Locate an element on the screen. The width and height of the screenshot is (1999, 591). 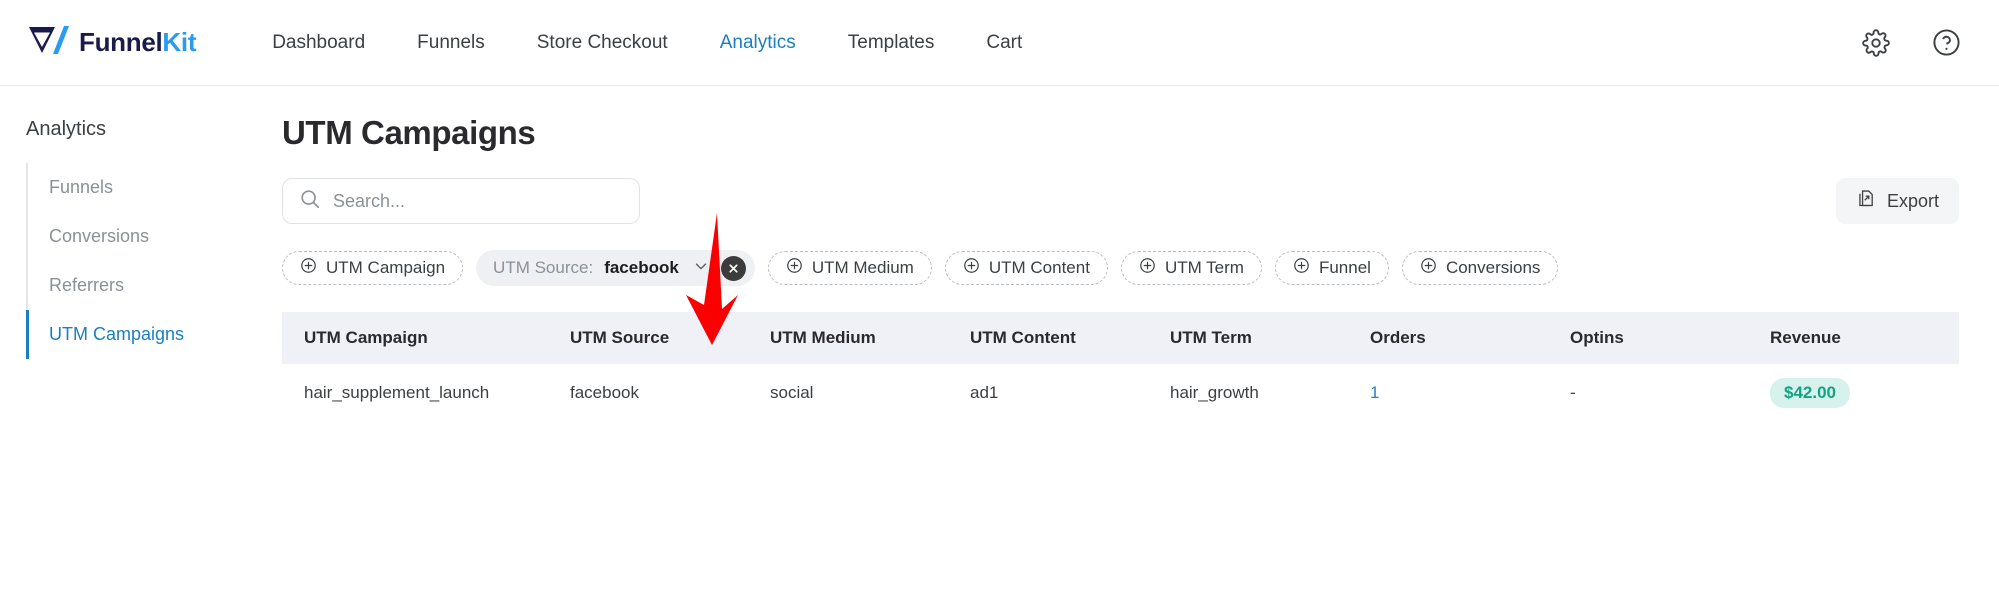
optins-value: - is located at coordinates (1573, 392).